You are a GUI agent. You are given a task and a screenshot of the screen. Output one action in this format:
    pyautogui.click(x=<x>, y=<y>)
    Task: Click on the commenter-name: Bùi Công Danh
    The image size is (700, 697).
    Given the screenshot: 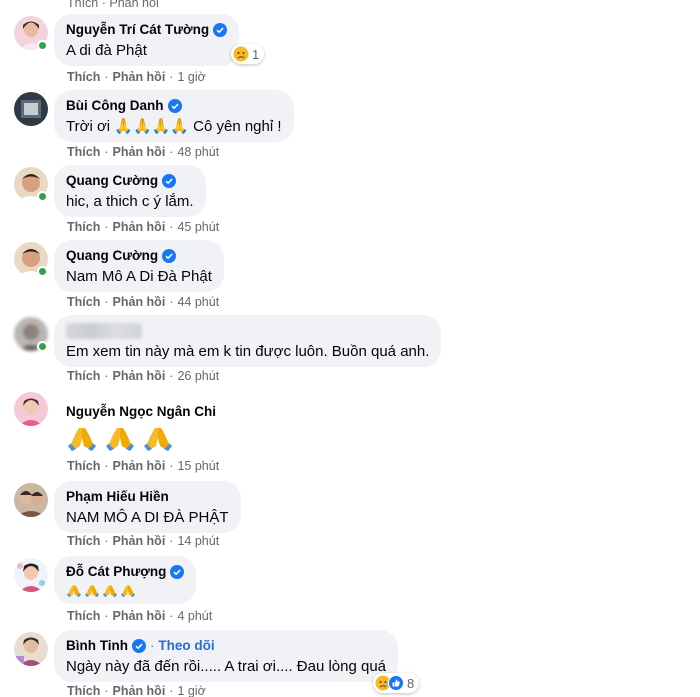 What is the action you would take?
    pyautogui.click(x=115, y=105)
    